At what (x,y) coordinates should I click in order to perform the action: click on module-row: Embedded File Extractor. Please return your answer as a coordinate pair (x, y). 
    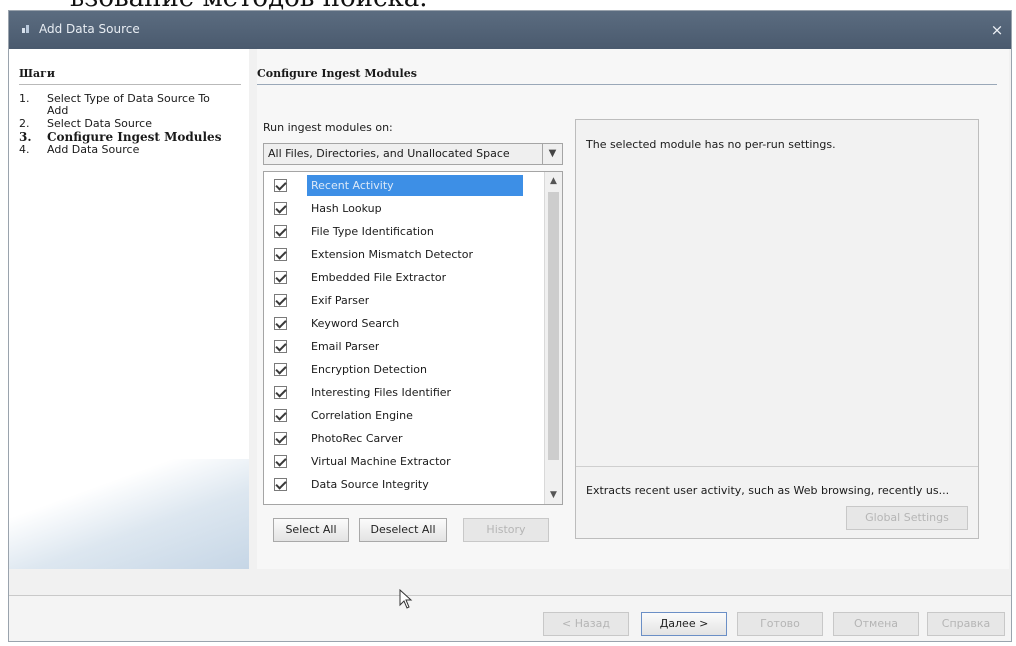
    Looking at the image, I should click on (404, 277).